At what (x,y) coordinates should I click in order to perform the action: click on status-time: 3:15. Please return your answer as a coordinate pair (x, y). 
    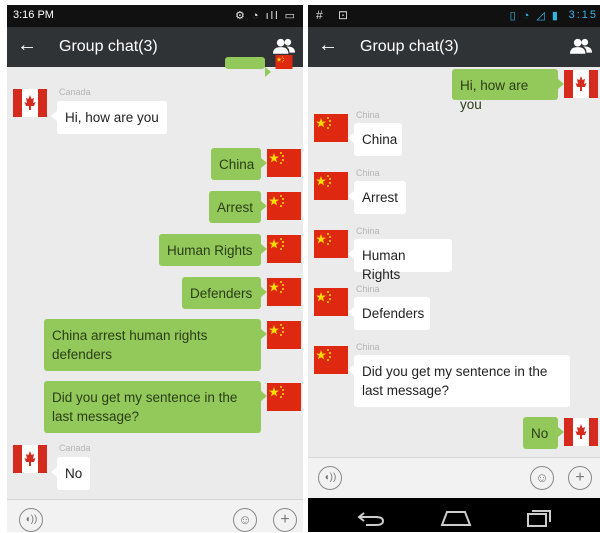
    Looking at the image, I should click on (583, 15).